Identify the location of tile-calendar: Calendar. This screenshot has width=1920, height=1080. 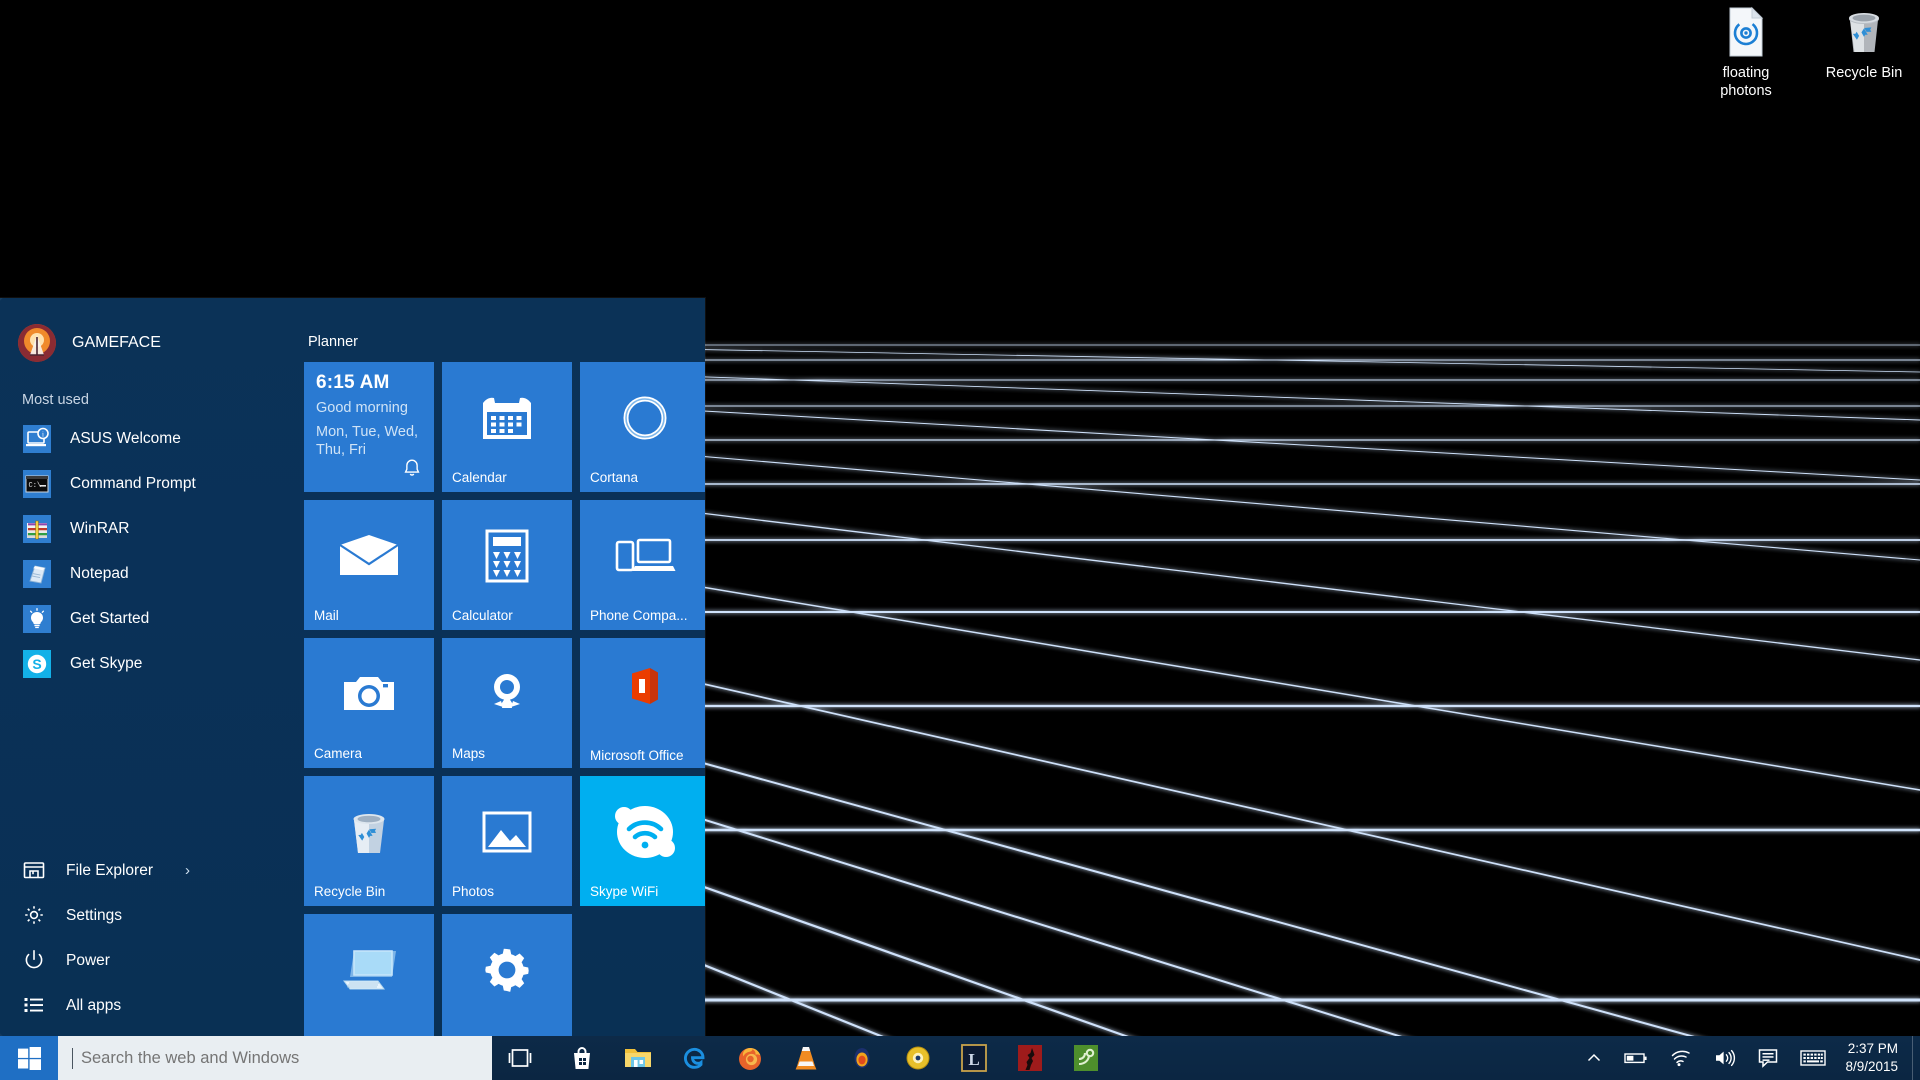
(507, 427).